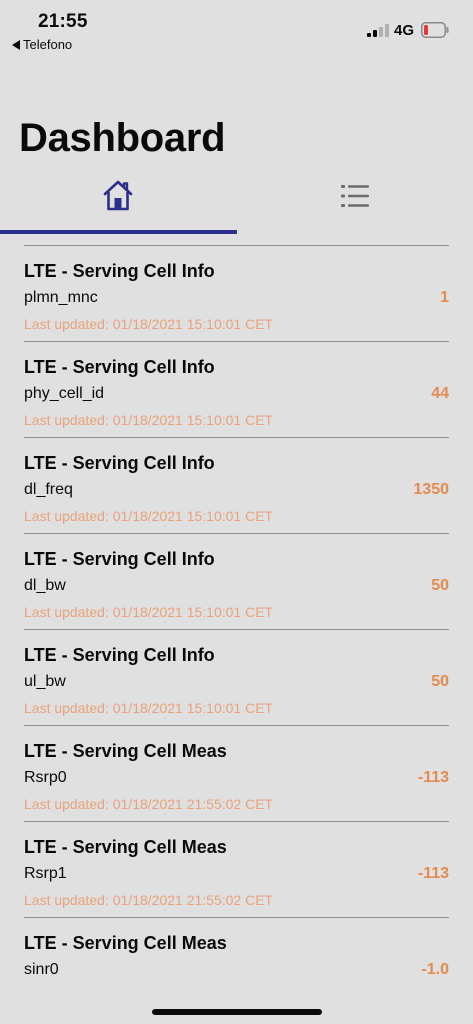  Describe the element at coordinates (16, 44) in the screenshot. I see `back-arrow-icon` at that location.